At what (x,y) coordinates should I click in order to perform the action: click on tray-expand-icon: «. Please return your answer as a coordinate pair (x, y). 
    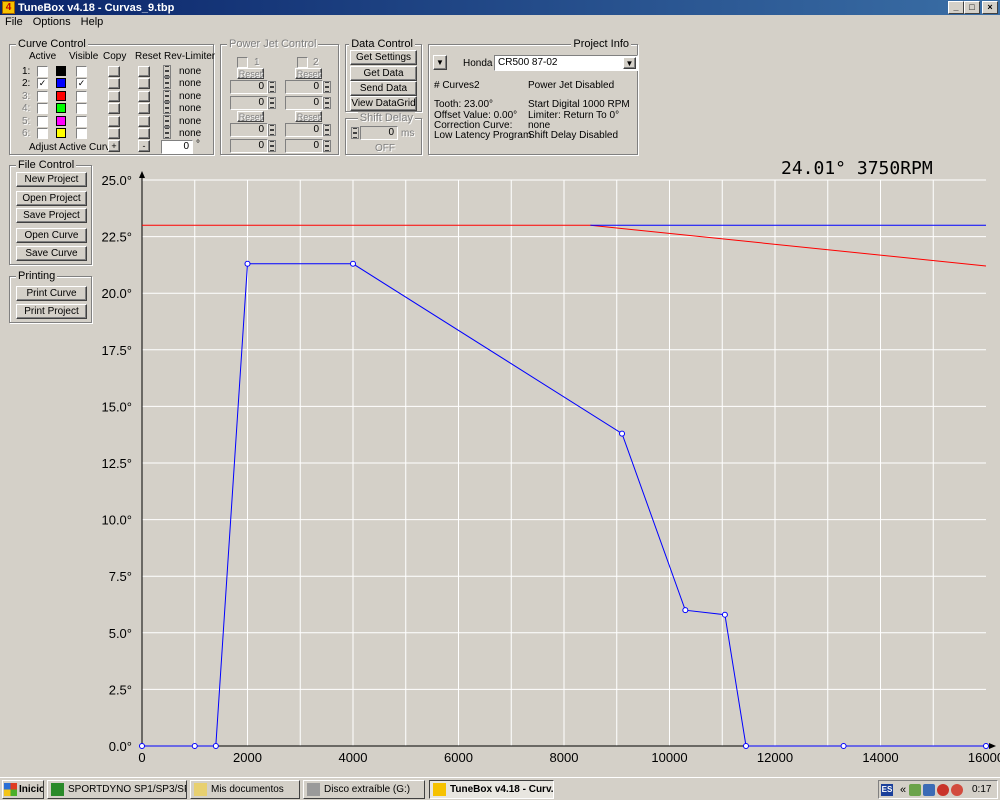
    Looking at the image, I should click on (903, 790).